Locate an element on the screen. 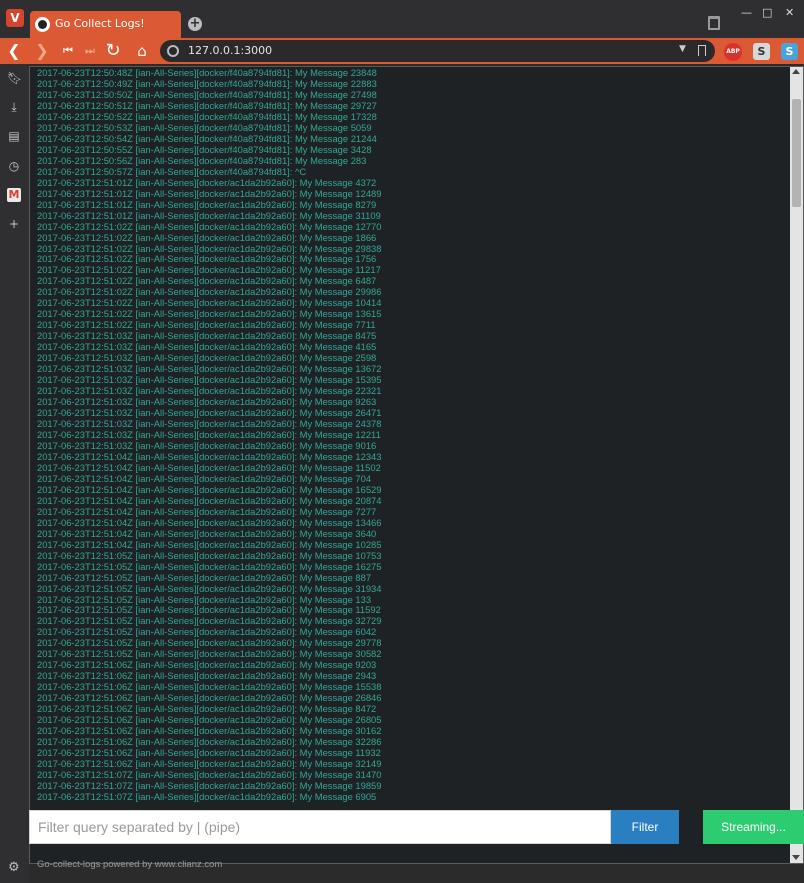  close-window-icon: ✕ is located at coordinates (789, 12).